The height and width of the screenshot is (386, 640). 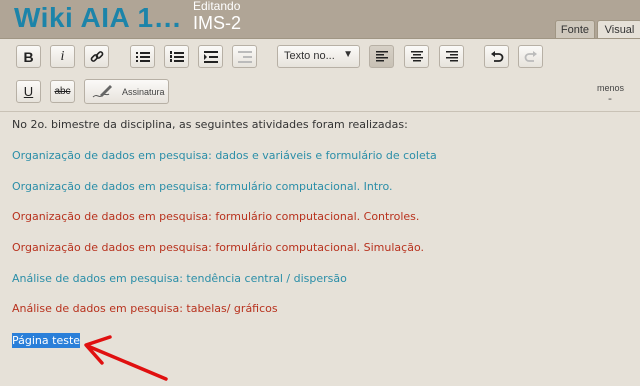 I want to click on indent-button, so click(x=210, y=56).